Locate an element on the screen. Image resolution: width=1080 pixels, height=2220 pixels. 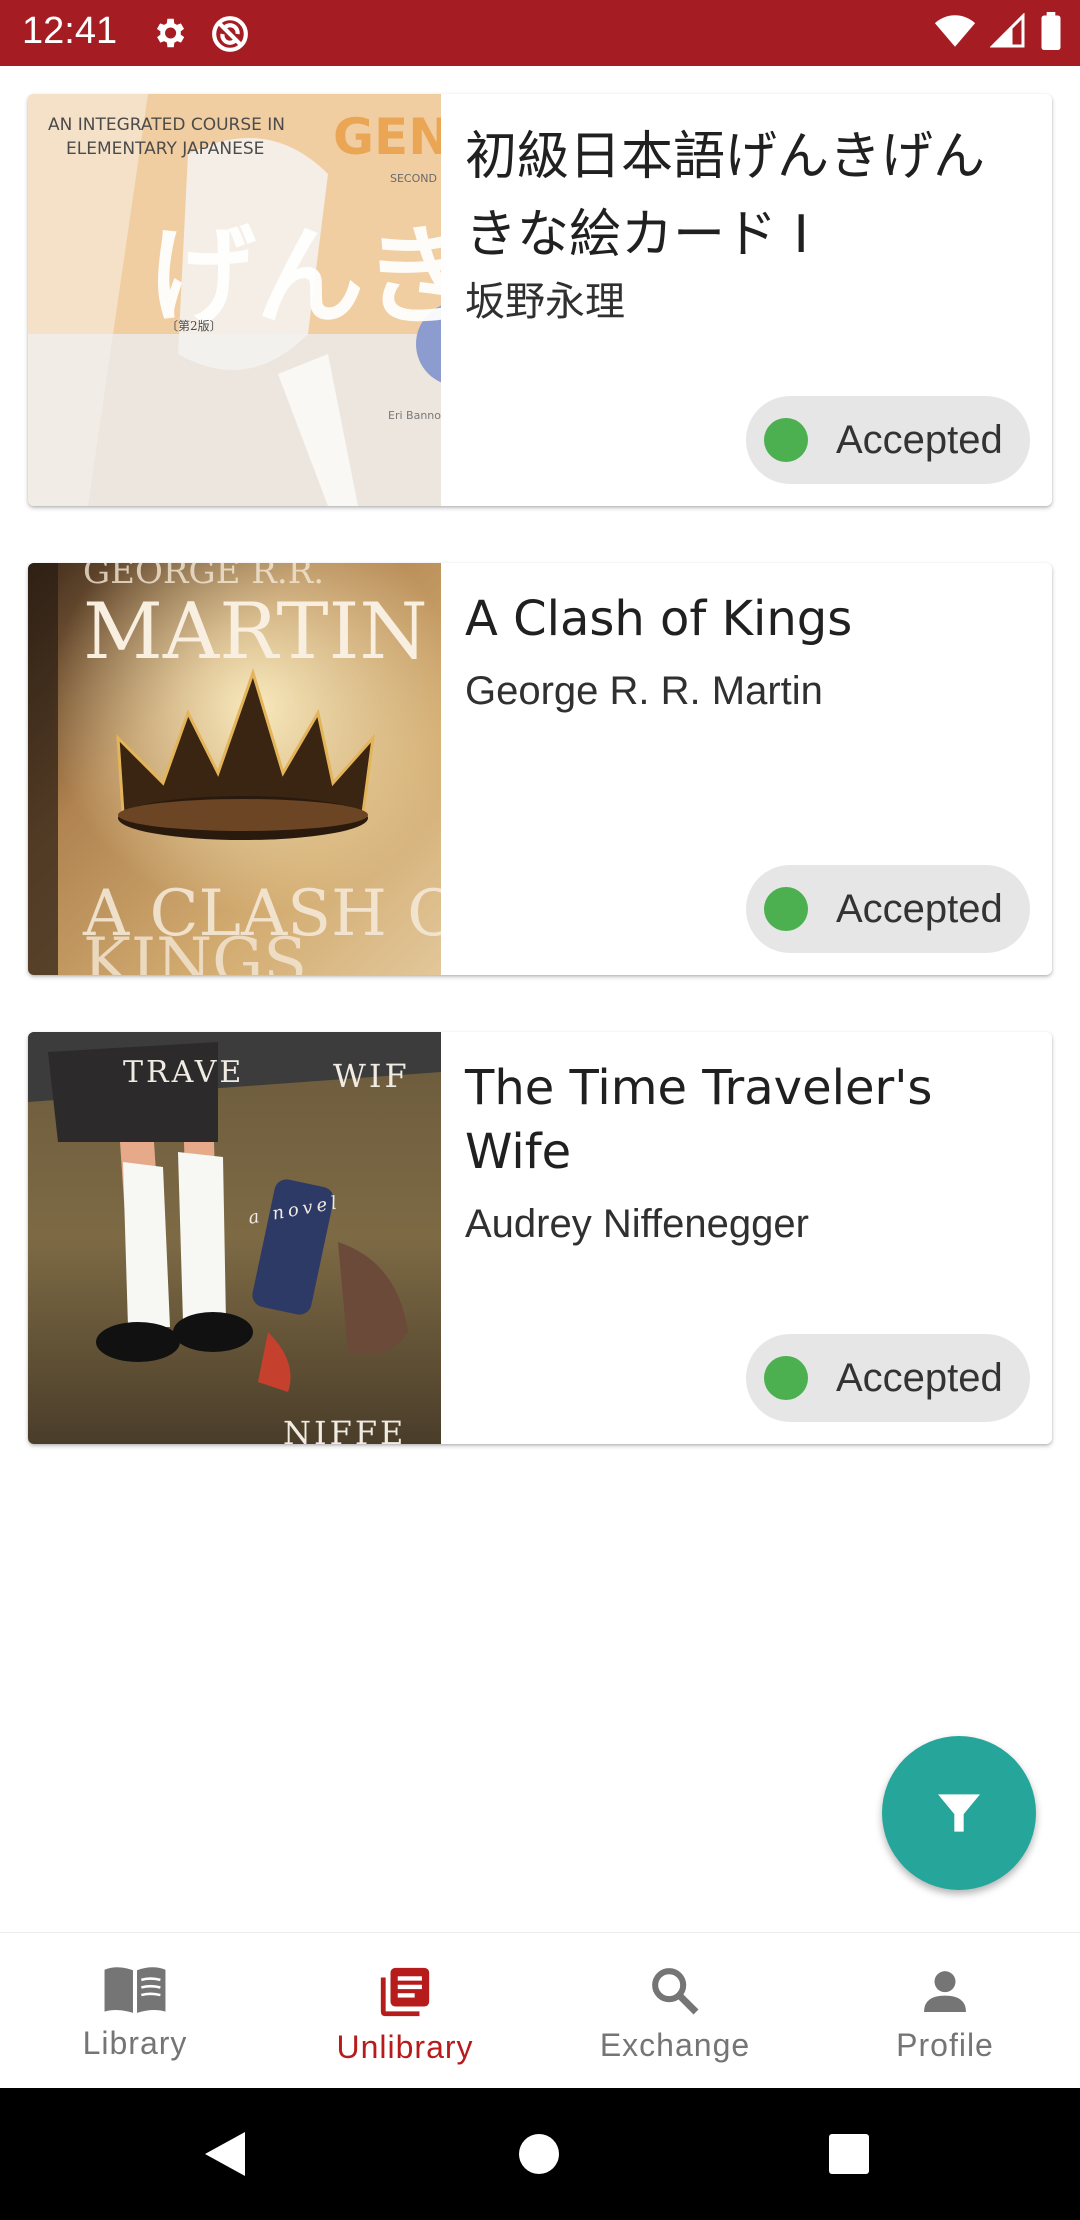
no-sync-icon is located at coordinates (230, 34).